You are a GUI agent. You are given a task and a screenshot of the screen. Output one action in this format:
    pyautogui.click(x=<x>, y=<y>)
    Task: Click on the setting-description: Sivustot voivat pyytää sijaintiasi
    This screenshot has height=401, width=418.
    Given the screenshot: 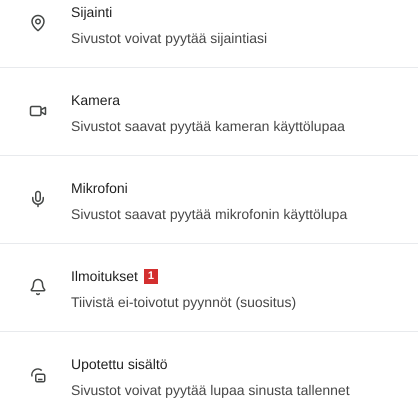 What is the action you would take?
    pyautogui.click(x=169, y=38)
    